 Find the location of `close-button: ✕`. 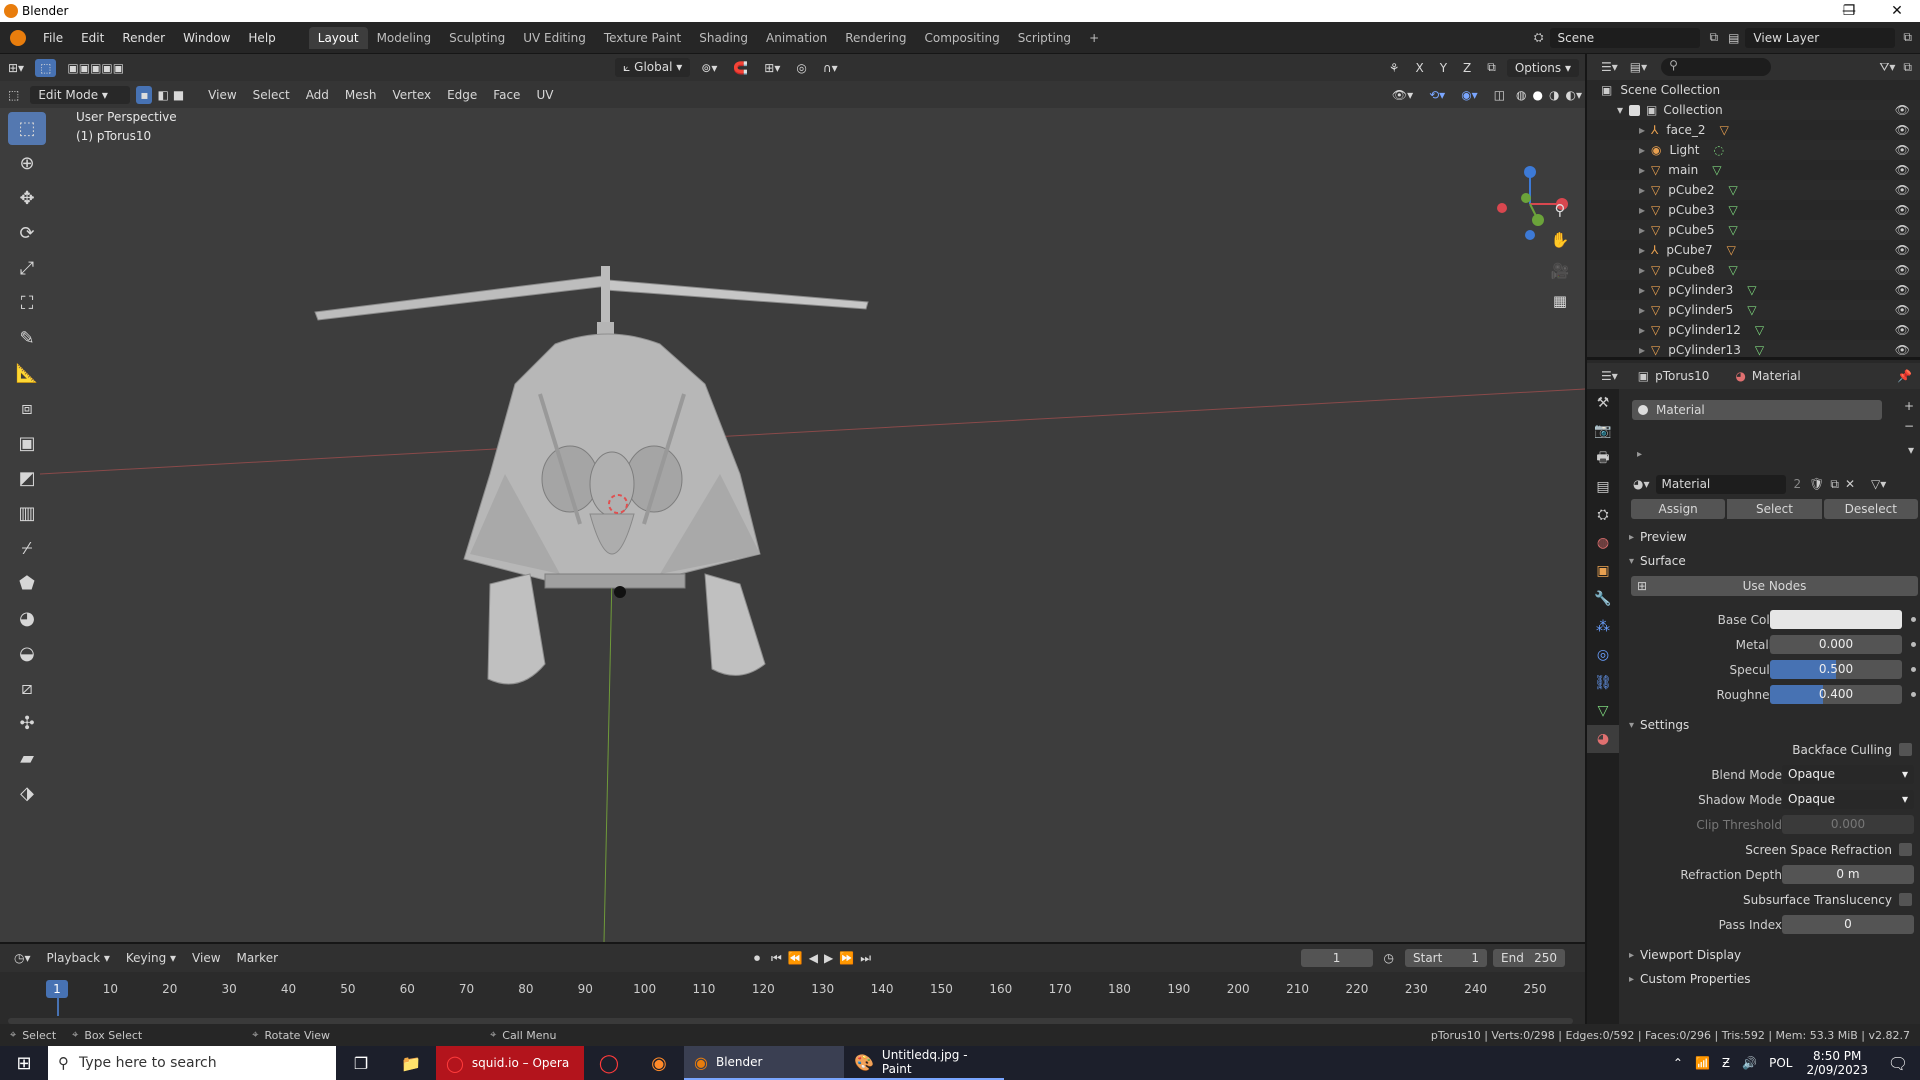

close-button: ✕ is located at coordinates (1897, 11).